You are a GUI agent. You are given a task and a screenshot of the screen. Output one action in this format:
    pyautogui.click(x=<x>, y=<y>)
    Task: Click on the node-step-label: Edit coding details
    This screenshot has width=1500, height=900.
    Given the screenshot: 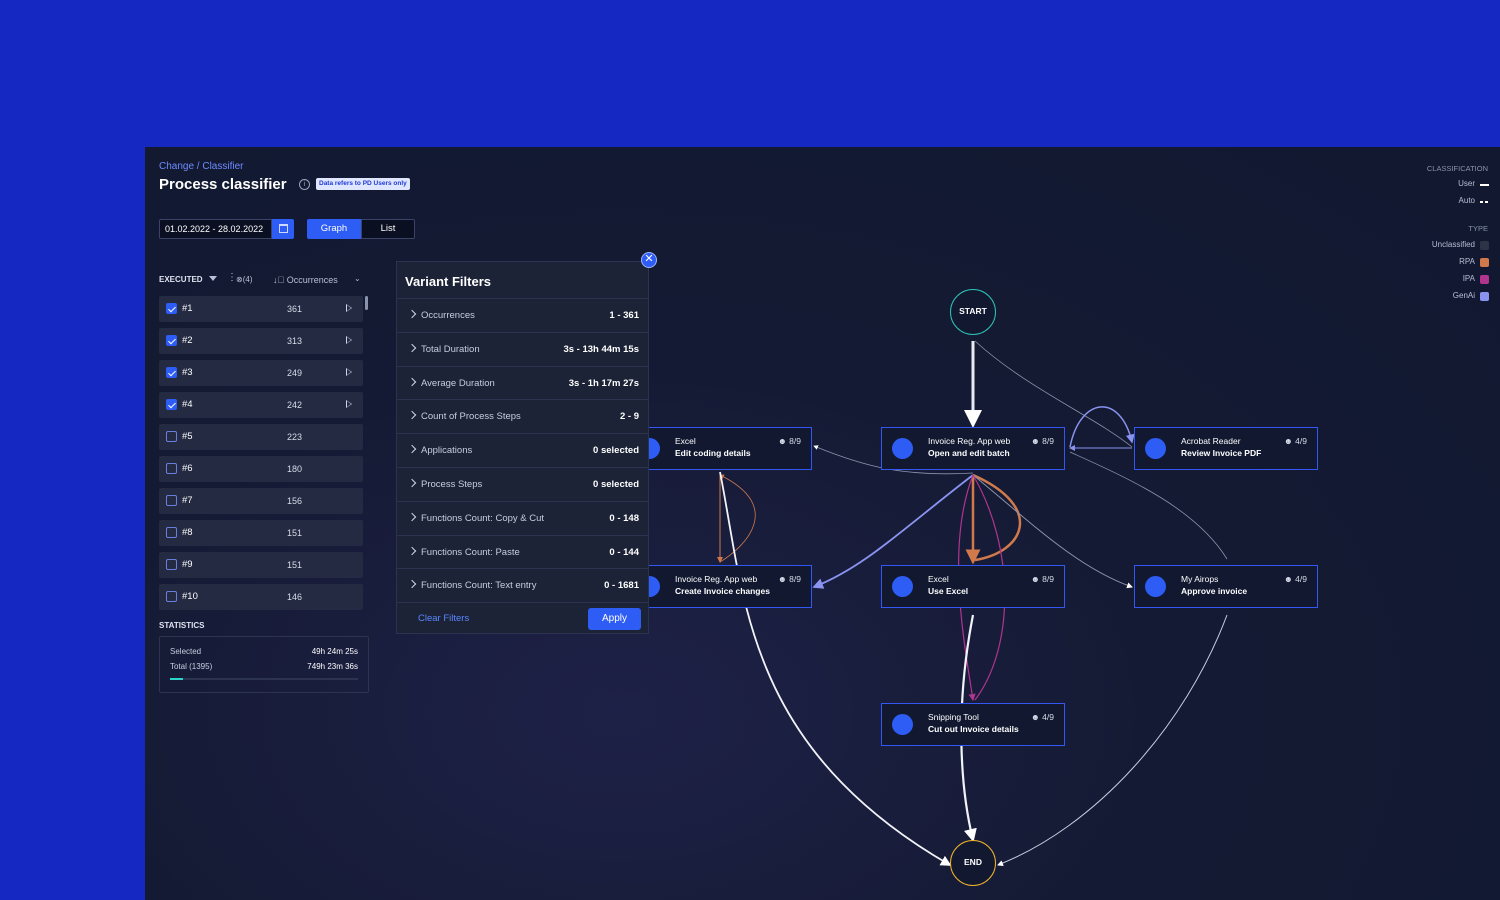 What is the action you would take?
    pyautogui.click(x=713, y=453)
    